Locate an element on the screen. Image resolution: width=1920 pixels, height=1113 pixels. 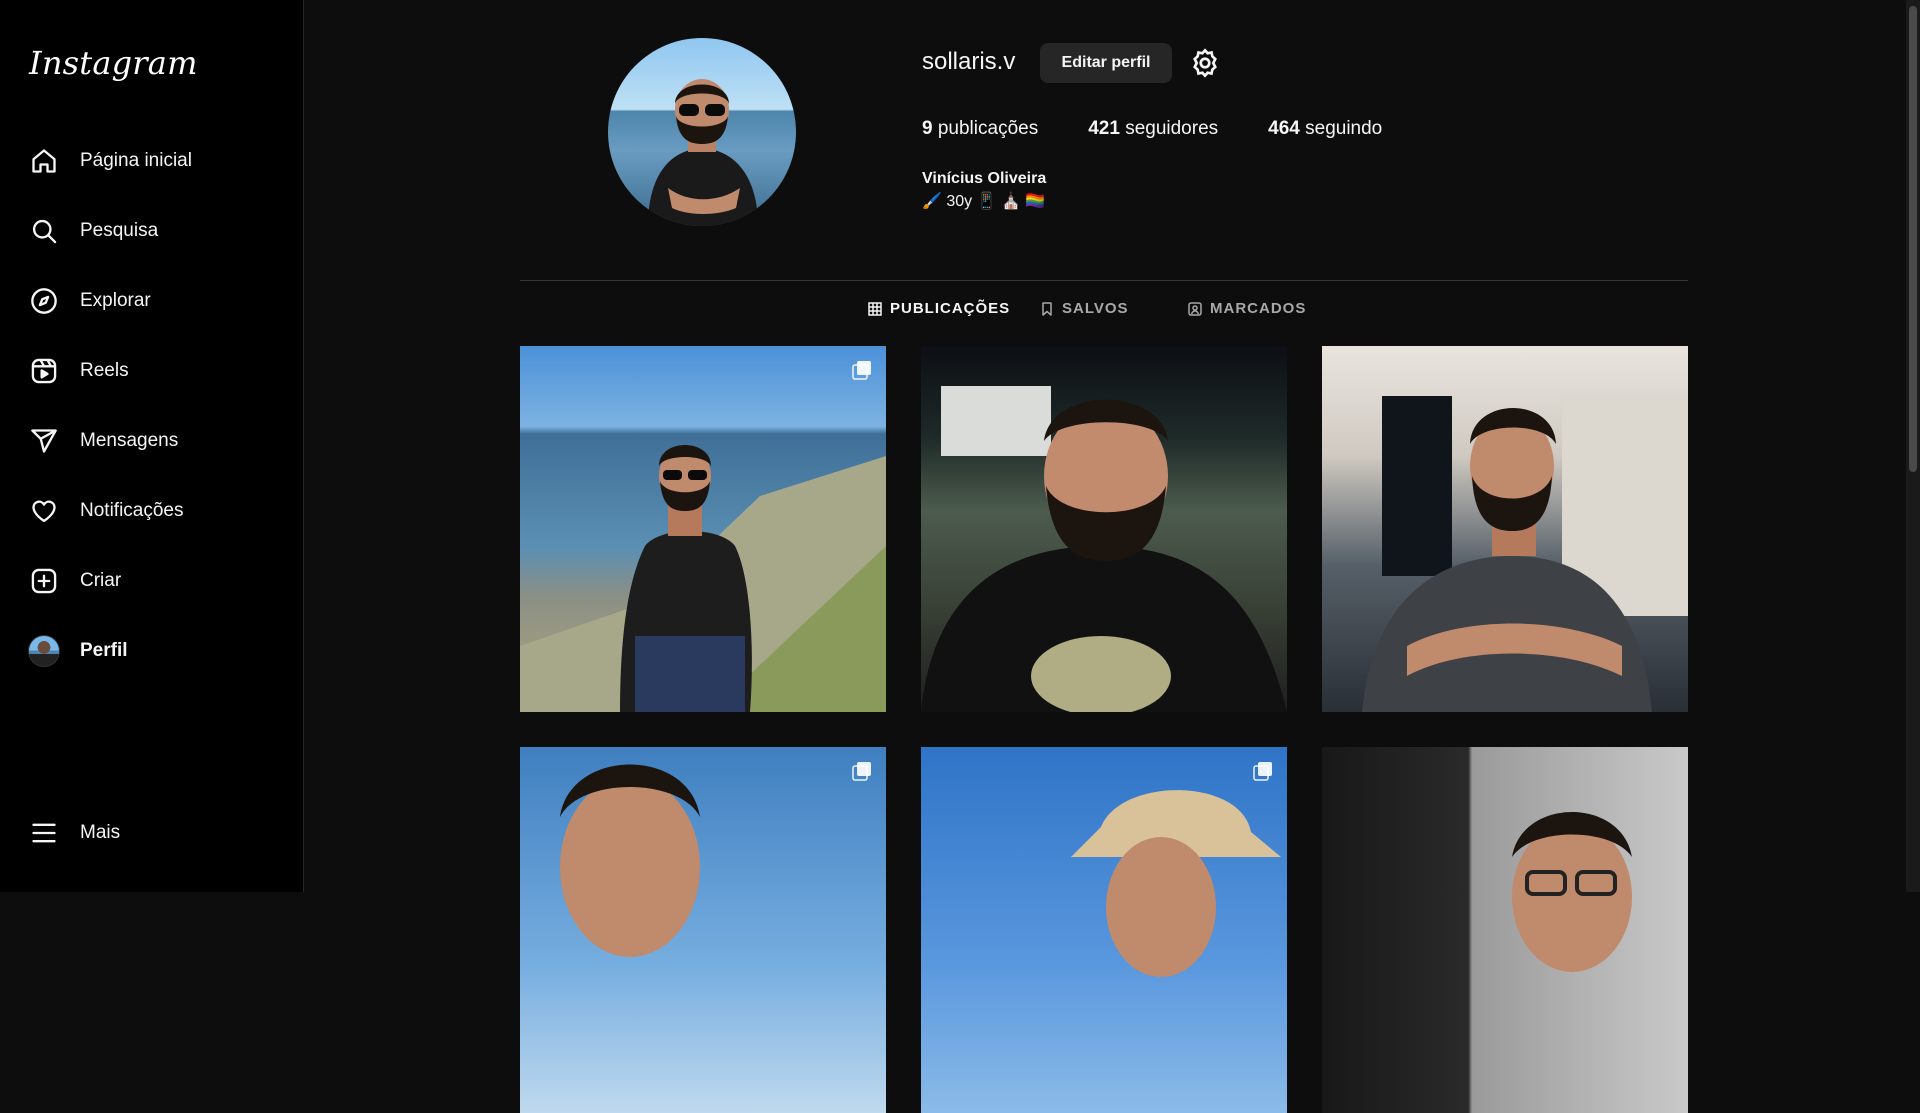
profile-full-name: Vinícius Oliveira is located at coordinates (984, 178).